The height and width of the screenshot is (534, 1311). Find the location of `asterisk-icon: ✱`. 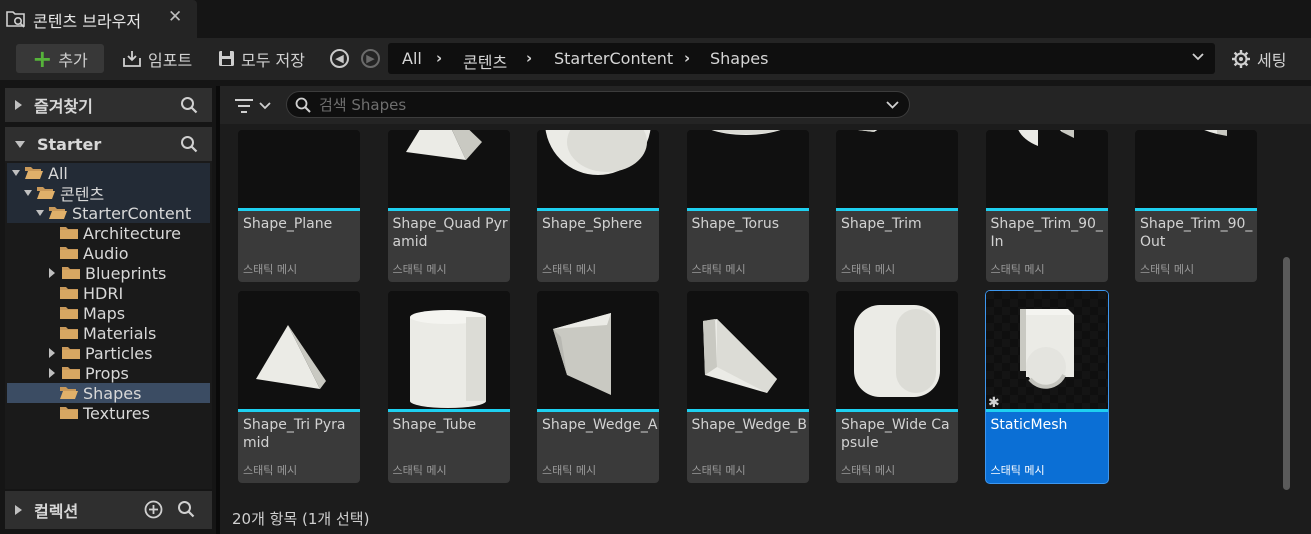

asterisk-icon: ✱ is located at coordinates (994, 402).